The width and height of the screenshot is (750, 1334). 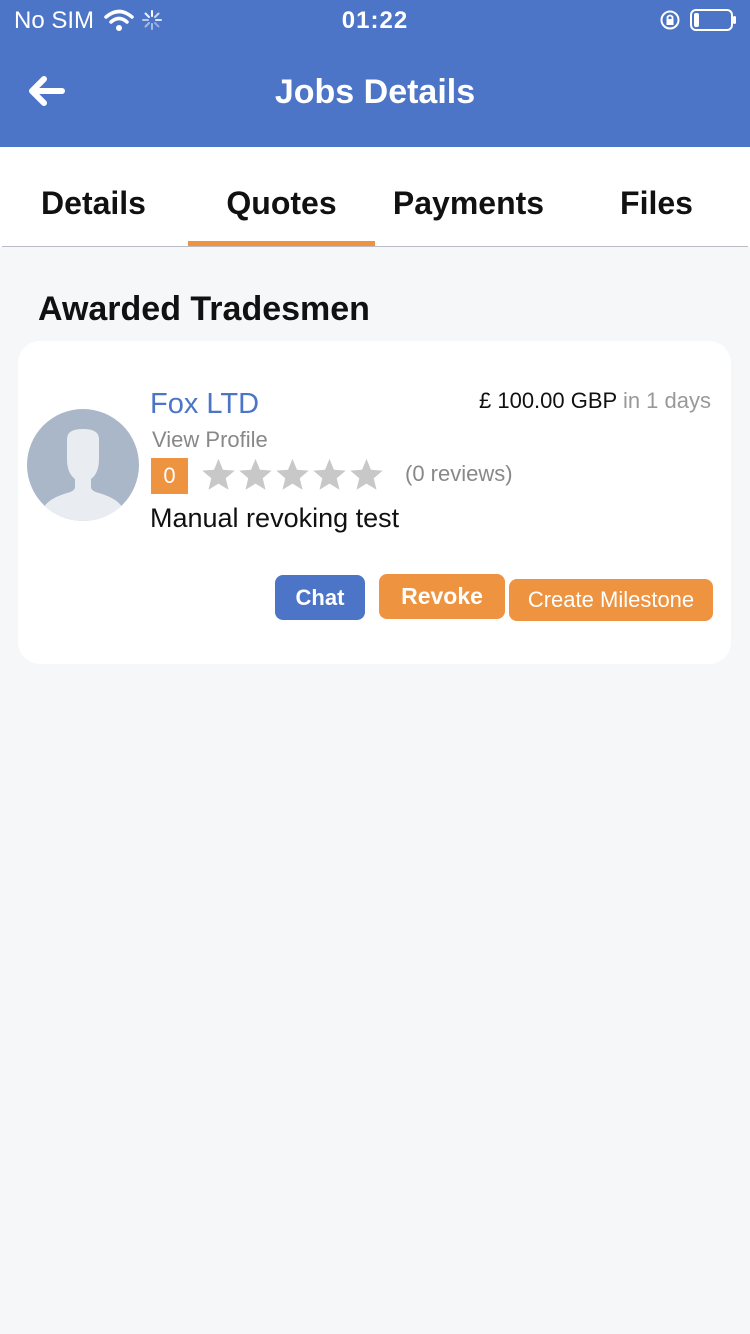 I want to click on quote-description: Manual revoking test, so click(x=275, y=518).